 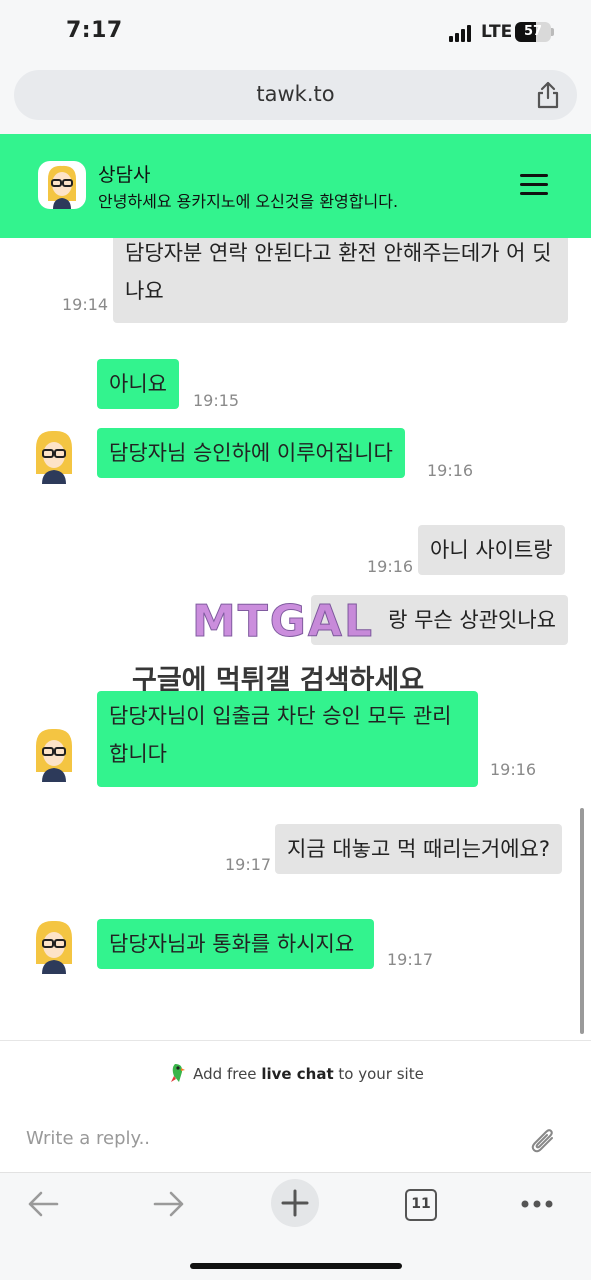 What do you see at coordinates (534, 185) in the screenshot?
I see `menu-icon` at bounding box center [534, 185].